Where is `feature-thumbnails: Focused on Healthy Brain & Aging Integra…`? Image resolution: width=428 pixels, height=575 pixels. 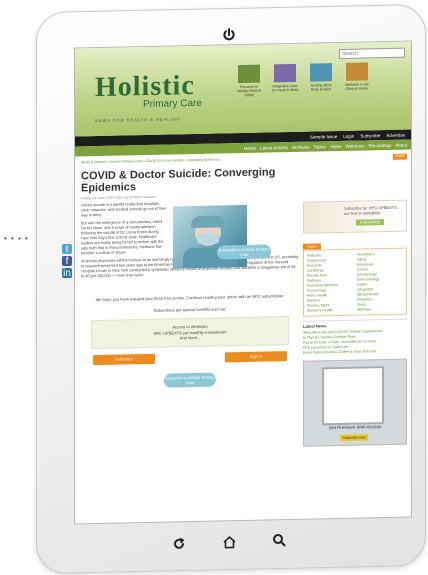 feature-thumbnails: Focused on Healthy Brain & Aging Integra… is located at coordinates (303, 79).